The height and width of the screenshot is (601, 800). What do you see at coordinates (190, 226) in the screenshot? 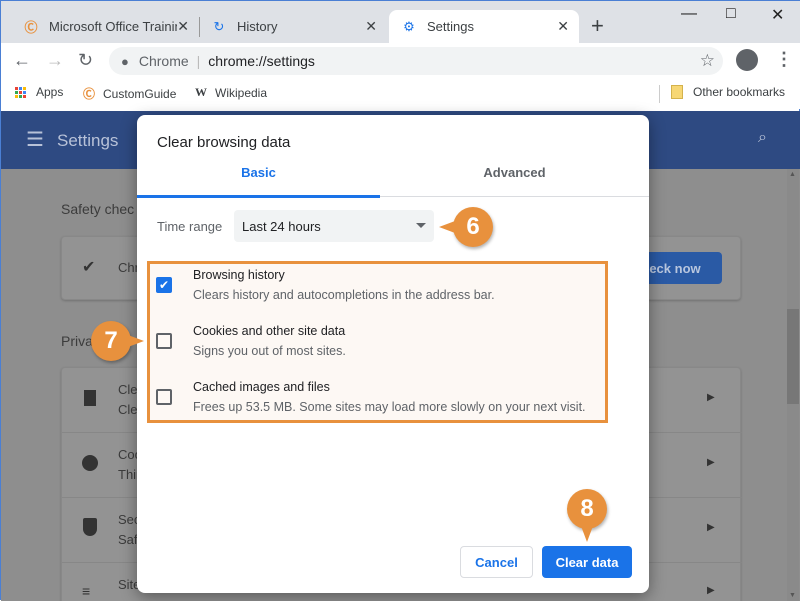
I see `time-range-label: Time range` at bounding box center [190, 226].